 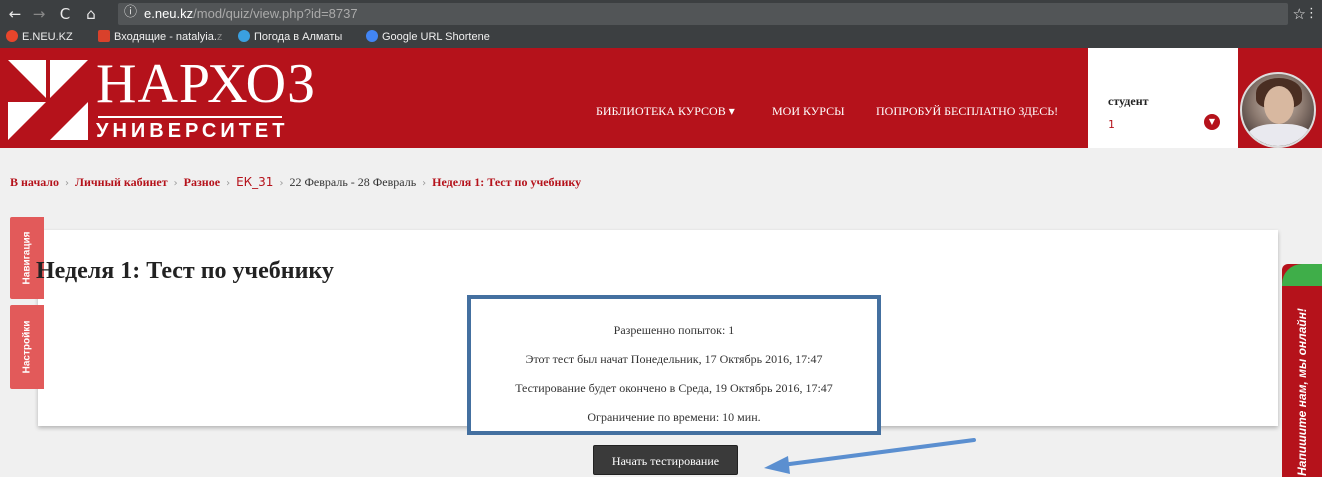 What do you see at coordinates (12, 36) in the screenshot?
I see `eneu-favicon-icon` at bounding box center [12, 36].